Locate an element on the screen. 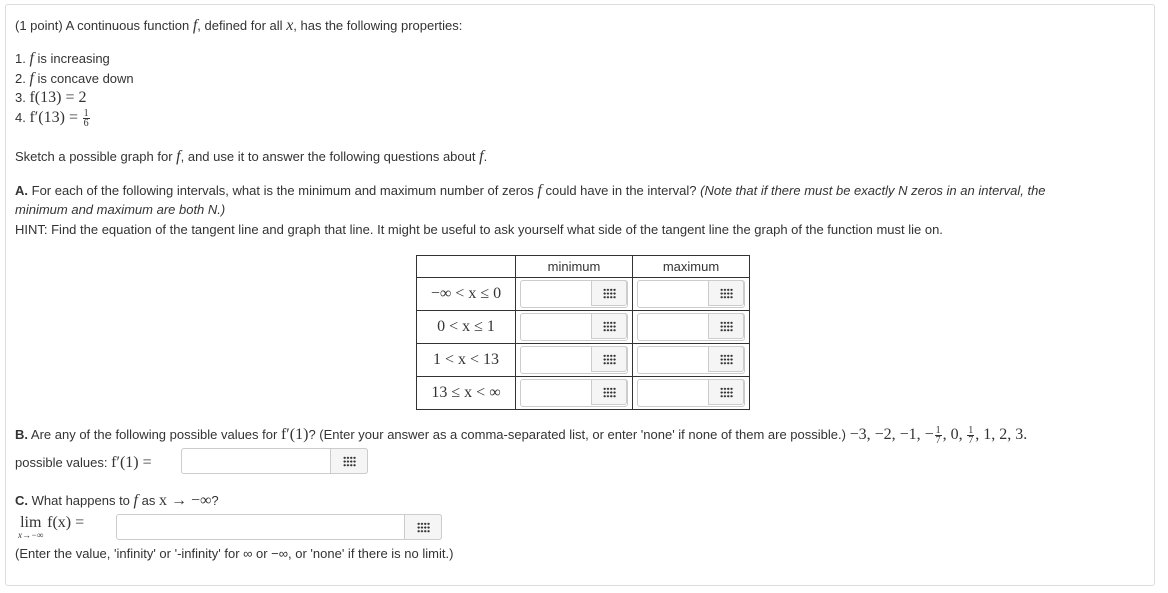  part-c-question: C. What happens to f as x → −∞? is located at coordinates (117, 500).